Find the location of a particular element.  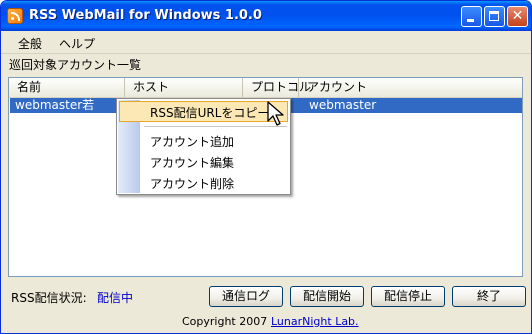

menu-general: 全般 is located at coordinates (30, 43).